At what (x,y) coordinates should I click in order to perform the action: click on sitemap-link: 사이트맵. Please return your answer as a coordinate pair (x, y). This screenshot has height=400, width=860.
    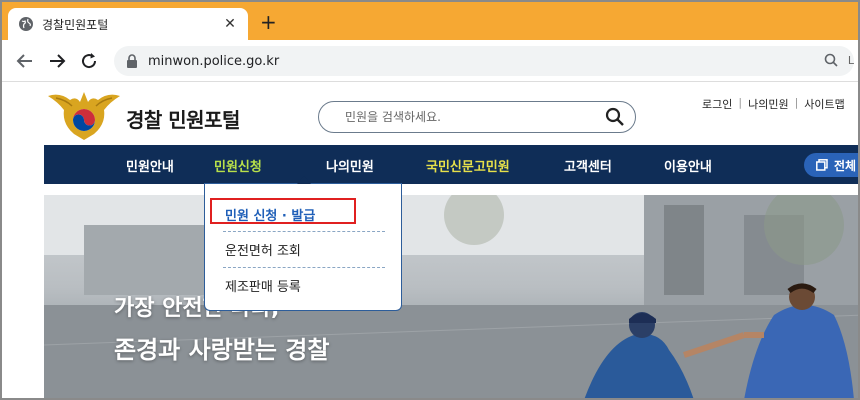
    Looking at the image, I should click on (824, 104).